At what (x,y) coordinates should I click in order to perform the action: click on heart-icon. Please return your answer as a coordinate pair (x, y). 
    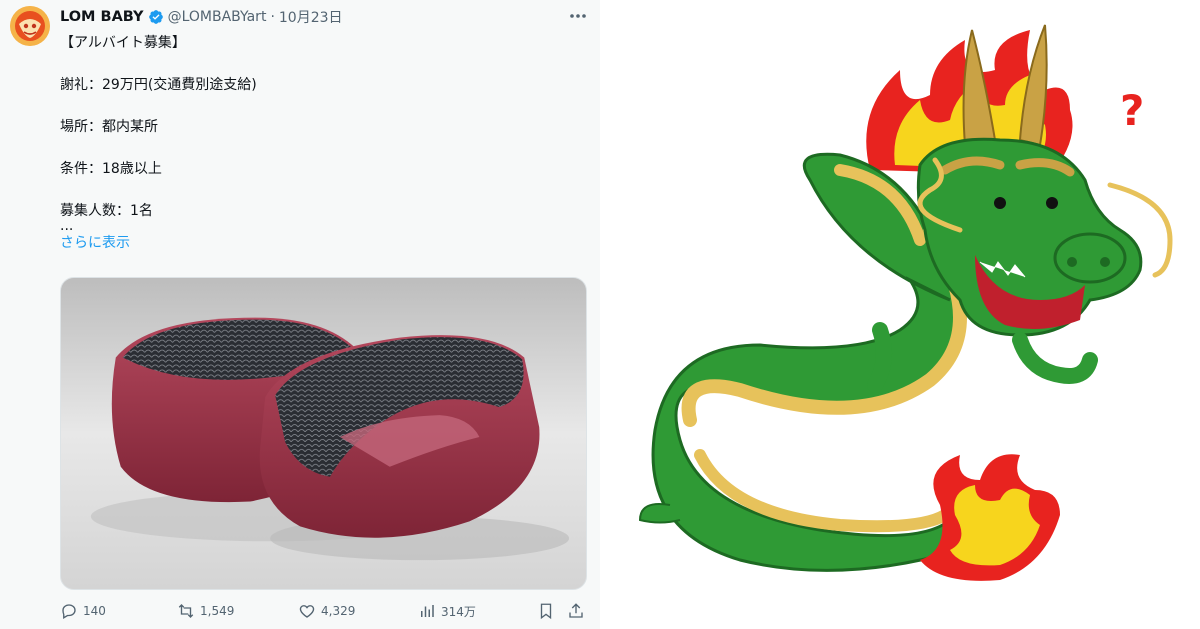
    Looking at the image, I should click on (307, 611).